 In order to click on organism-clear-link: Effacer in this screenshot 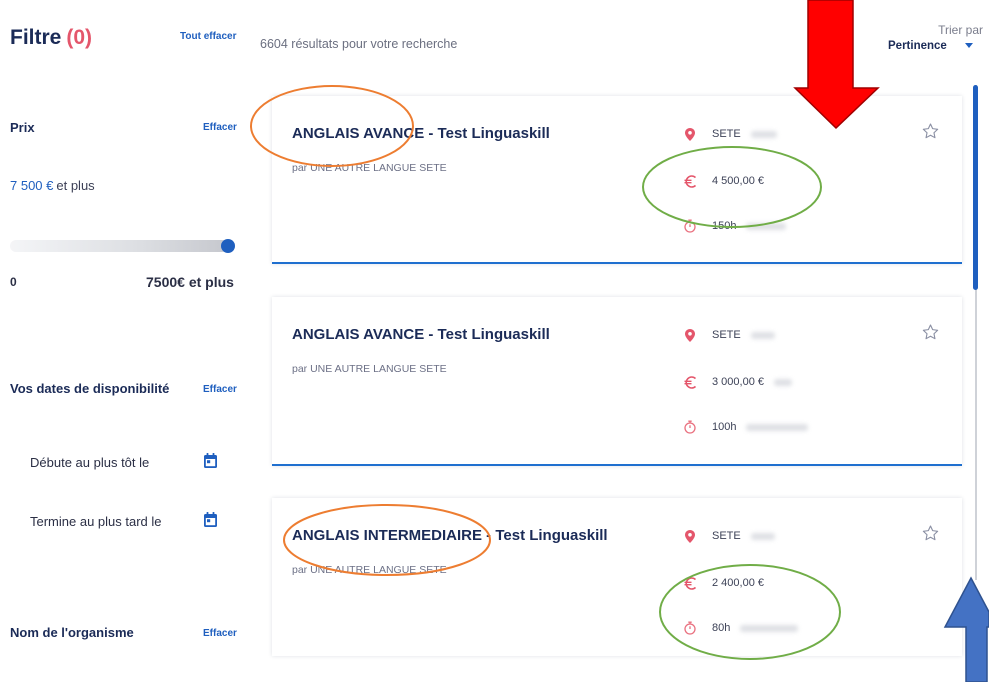, I will do `click(220, 634)`.